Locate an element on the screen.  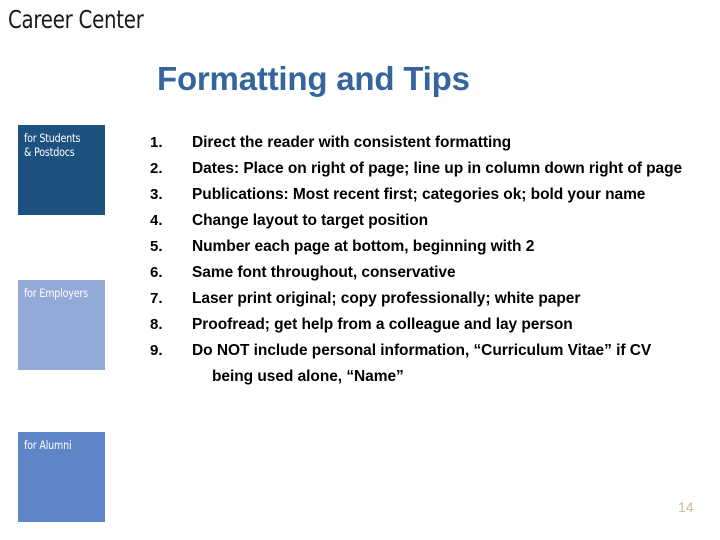
sidebar-item-alumni: for Alumni is located at coordinates (61, 477).